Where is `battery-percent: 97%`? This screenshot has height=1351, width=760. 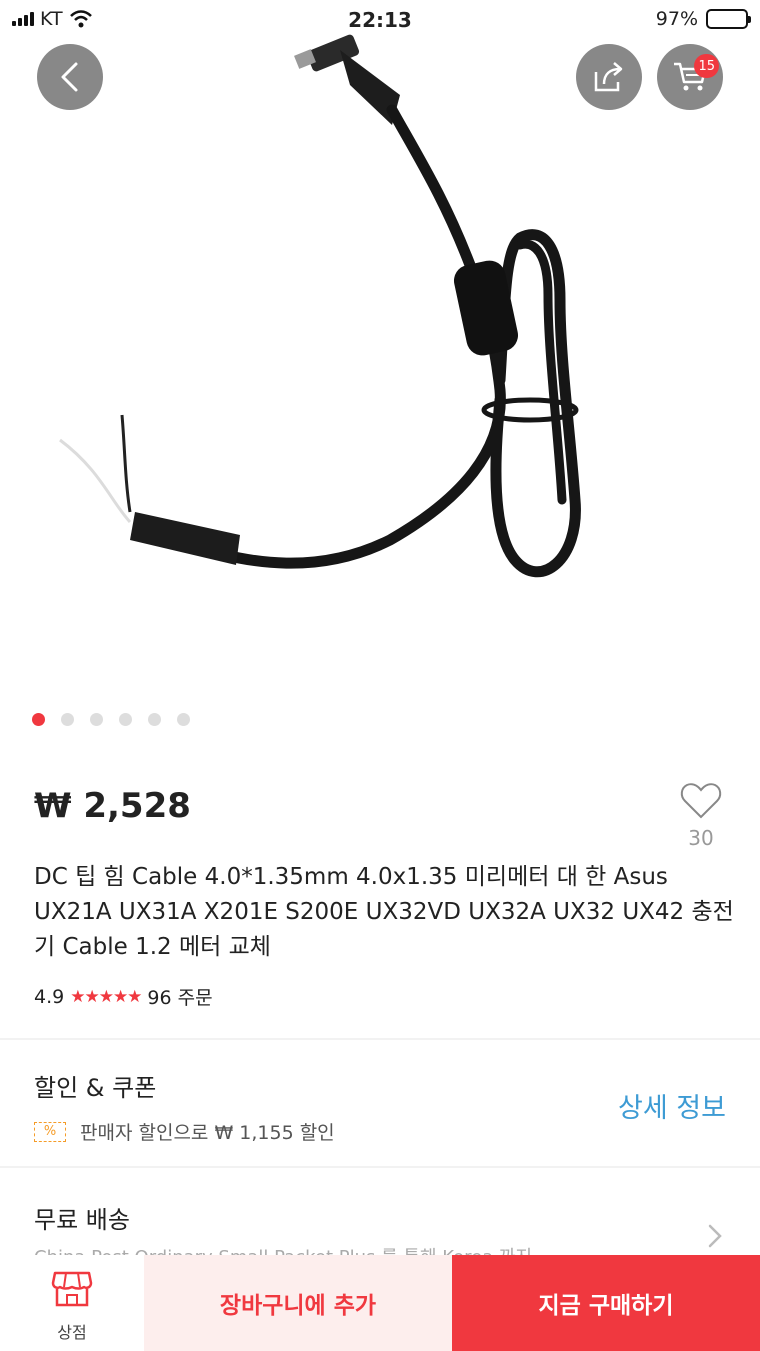 battery-percent: 97% is located at coordinates (676, 19).